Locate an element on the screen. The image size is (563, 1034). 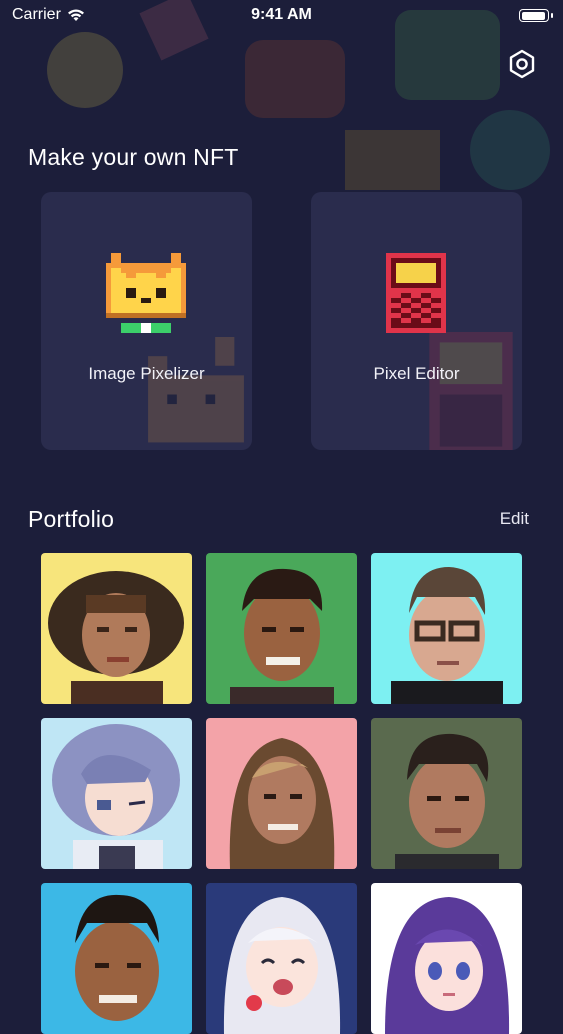
pixel-cat-decoration is located at coordinates (196, 390).